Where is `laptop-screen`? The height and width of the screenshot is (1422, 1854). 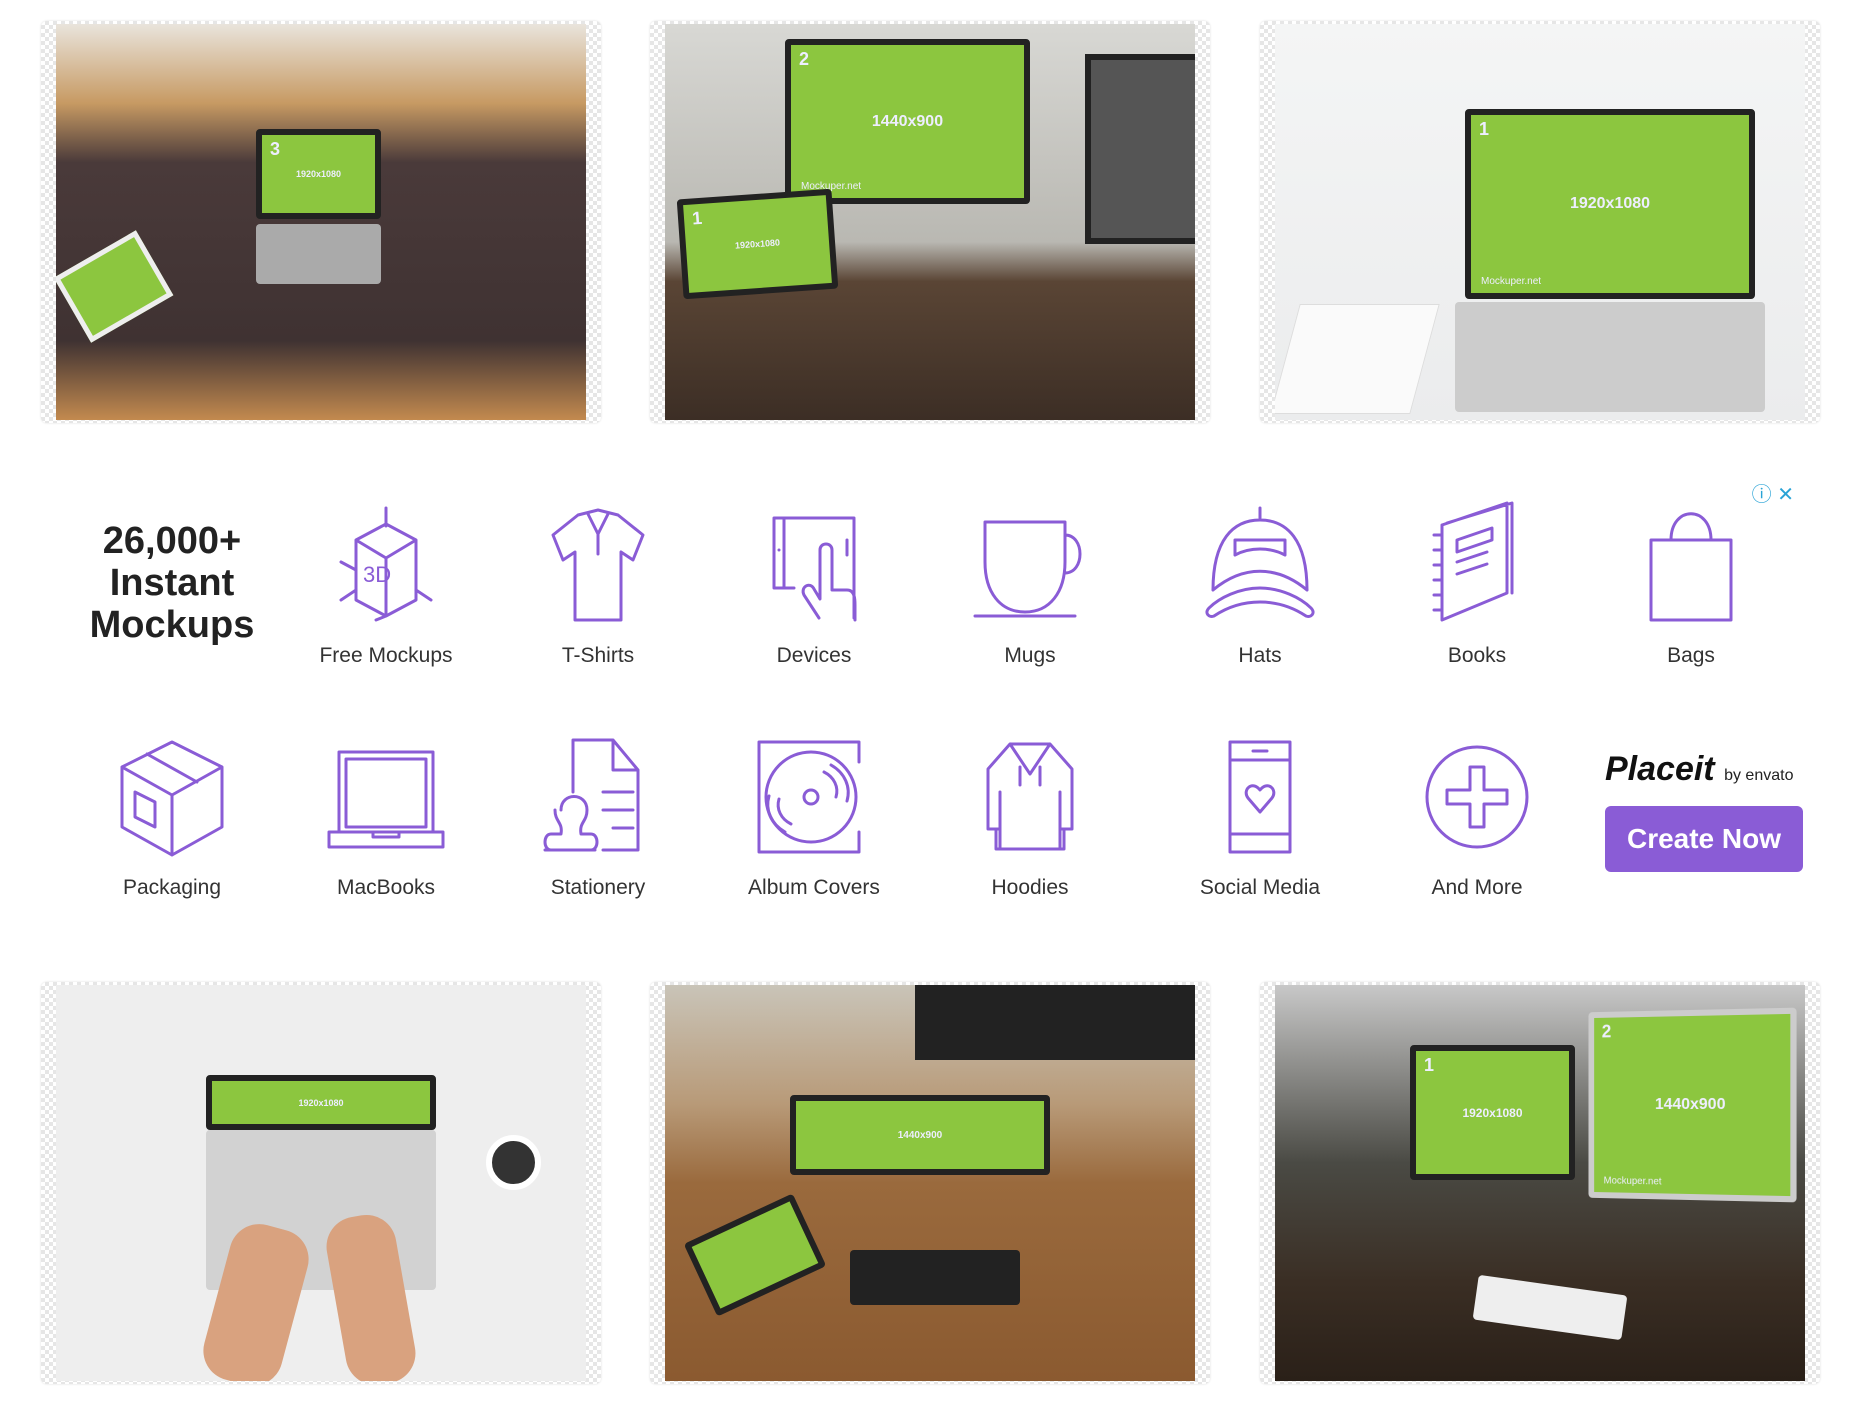
laptop-screen is located at coordinates (755, 1255).